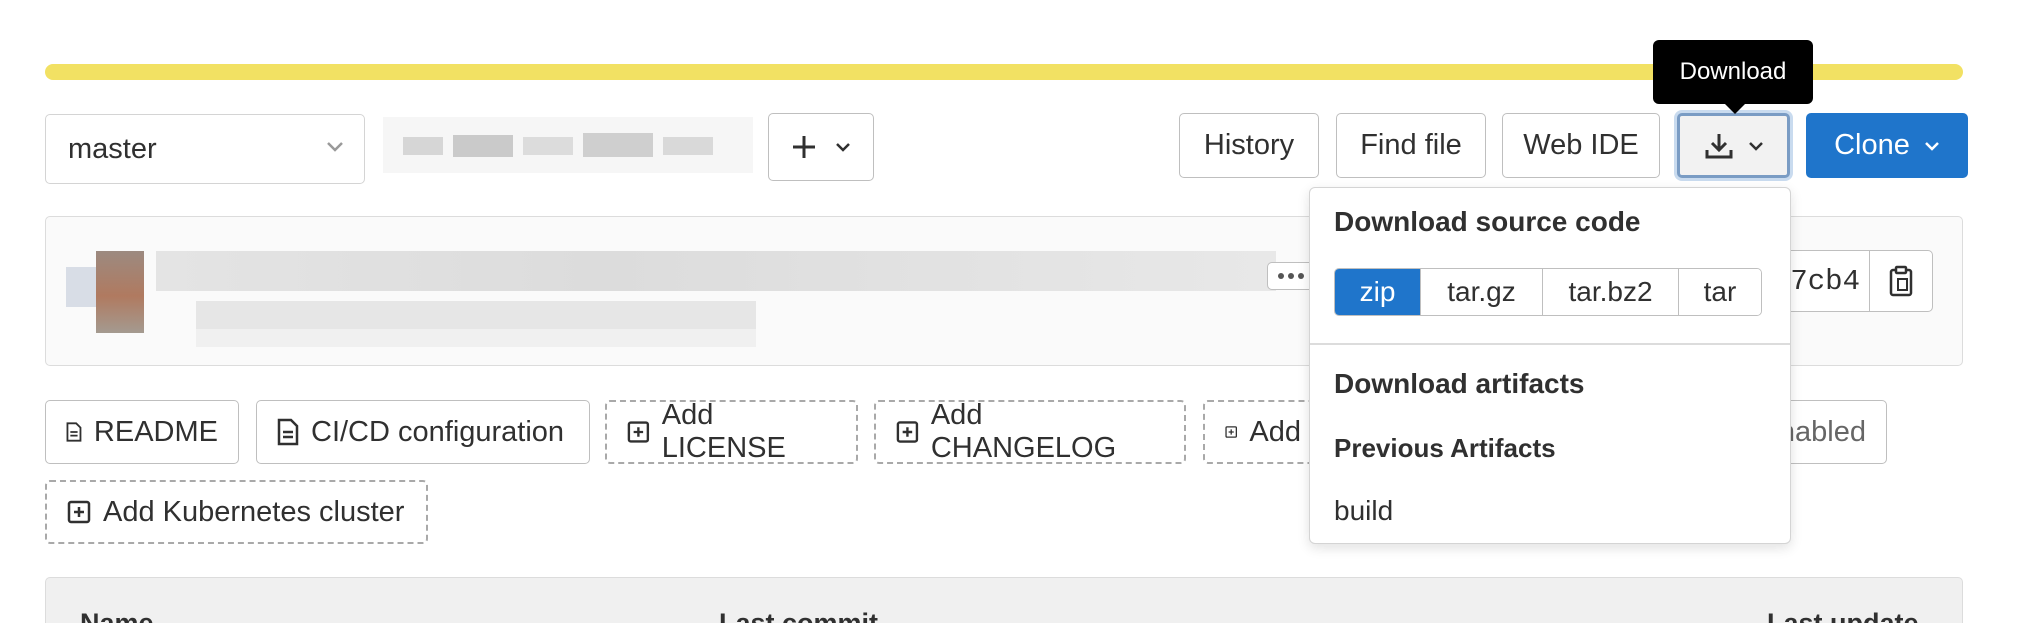 The image size is (2021, 623). I want to click on column-header-last-commit: Last commit, so click(799, 615).